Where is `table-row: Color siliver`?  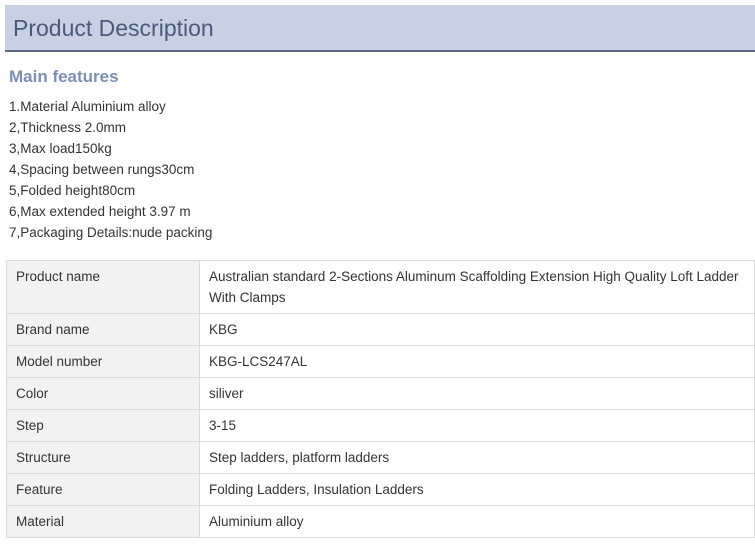 table-row: Color siliver is located at coordinates (380, 393).